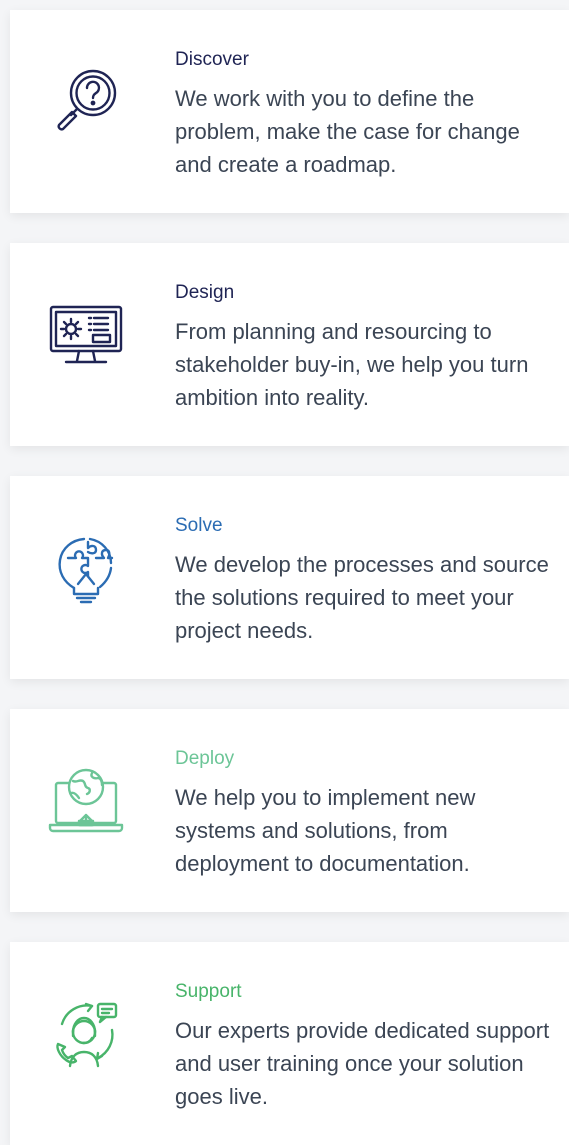  What do you see at coordinates (86, 801) in the screenshot?
I see `laptop-globe-icon` at bounding box center [86, 801].